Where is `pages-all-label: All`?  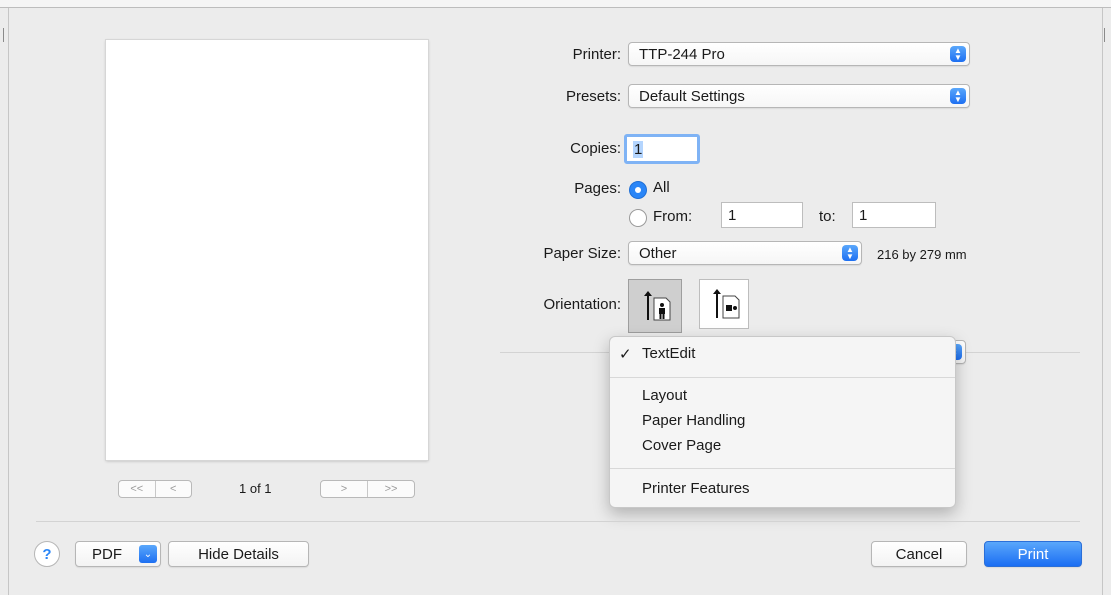
pages-all-label: All is located at coordinates (661, 187).